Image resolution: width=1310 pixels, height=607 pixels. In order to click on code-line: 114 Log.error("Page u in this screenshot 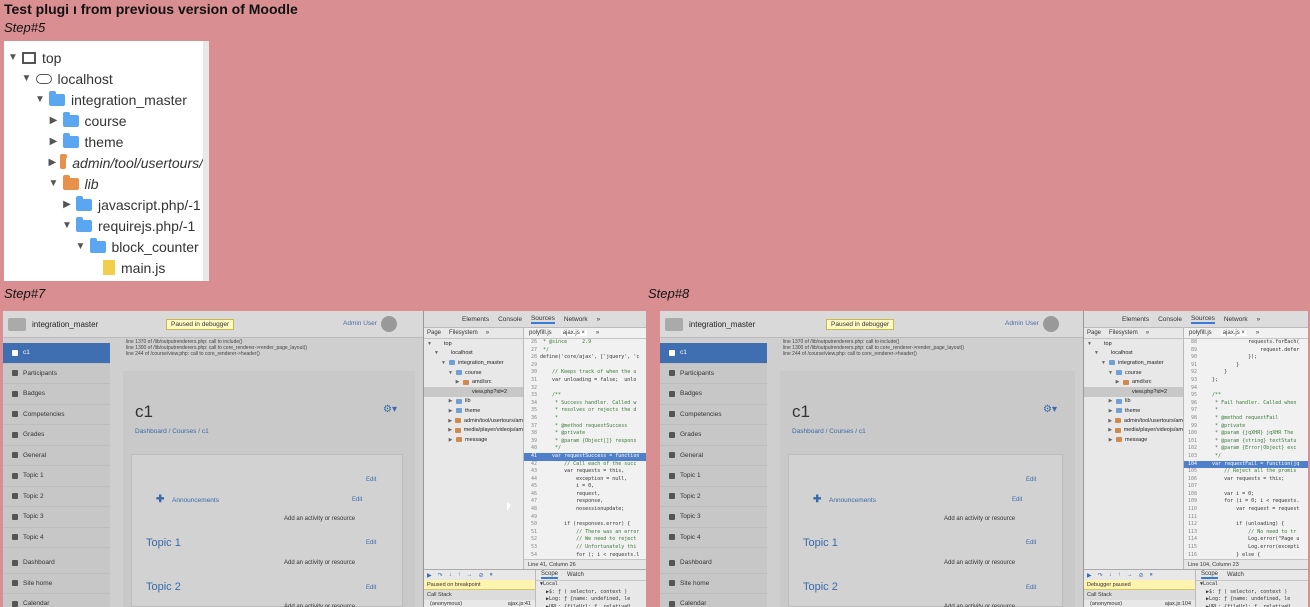, I will do `click(1246, 540)`.